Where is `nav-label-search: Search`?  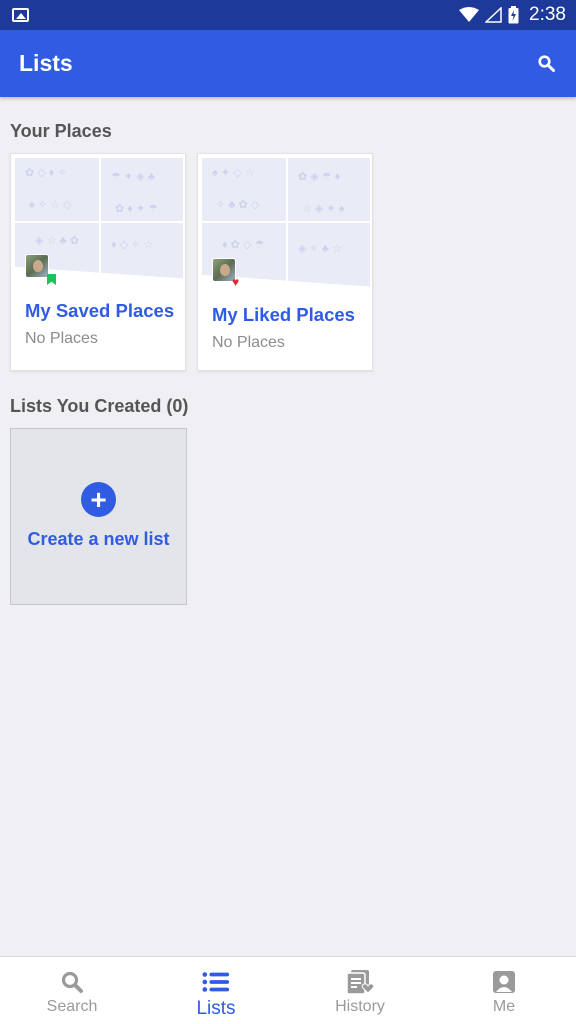 nav-label-search: Search is located at coordinates (72, 1006).